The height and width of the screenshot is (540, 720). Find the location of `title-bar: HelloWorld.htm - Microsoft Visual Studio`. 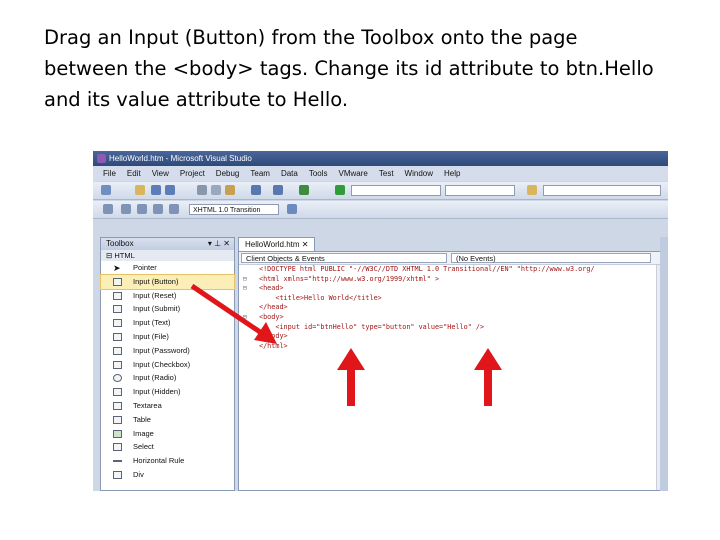

title-bar: HelloWorld.htm - Microsoft Visual Studio is located at coordinates (380, 158).